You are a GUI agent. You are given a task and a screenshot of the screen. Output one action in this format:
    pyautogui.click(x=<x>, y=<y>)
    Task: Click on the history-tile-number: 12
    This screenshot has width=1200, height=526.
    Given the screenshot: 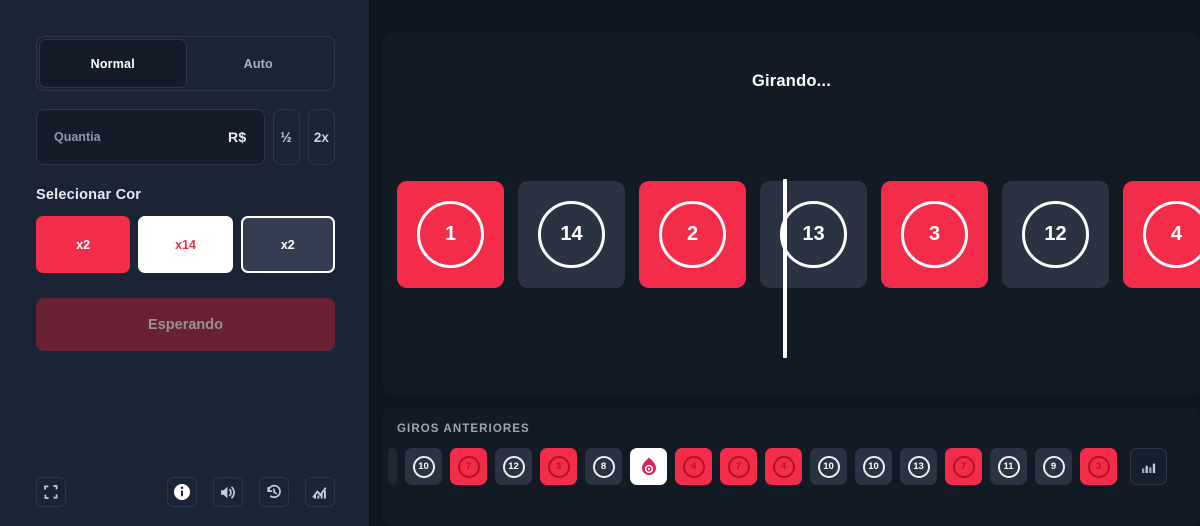 What is the action you would take?
    pyautogui.click(x=513, y=466)
    